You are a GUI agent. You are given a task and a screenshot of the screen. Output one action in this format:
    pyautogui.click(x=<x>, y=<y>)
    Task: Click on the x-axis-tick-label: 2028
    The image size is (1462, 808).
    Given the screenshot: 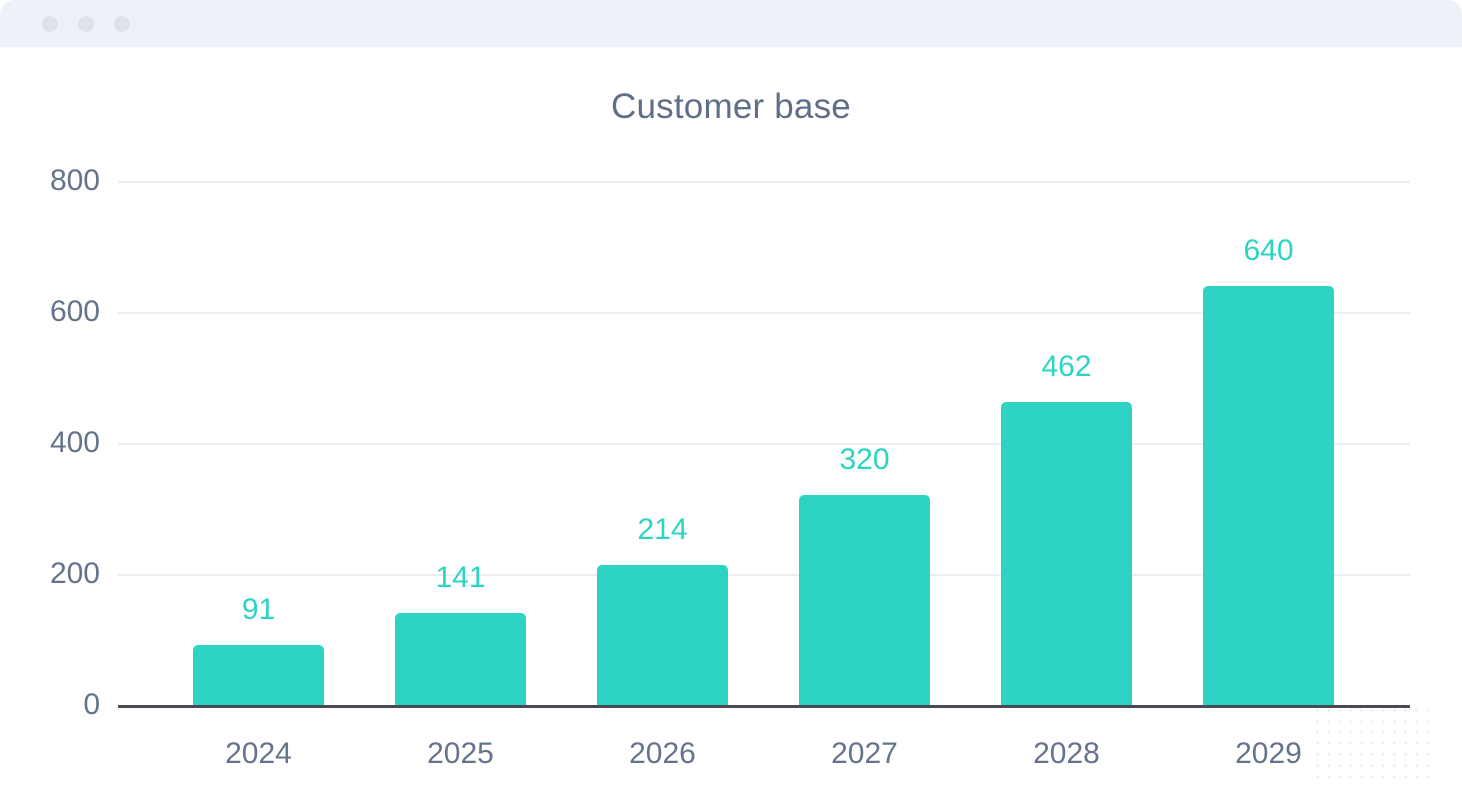 What is the action you would take?
    pyautogui.click(x=1066, y=753)
    